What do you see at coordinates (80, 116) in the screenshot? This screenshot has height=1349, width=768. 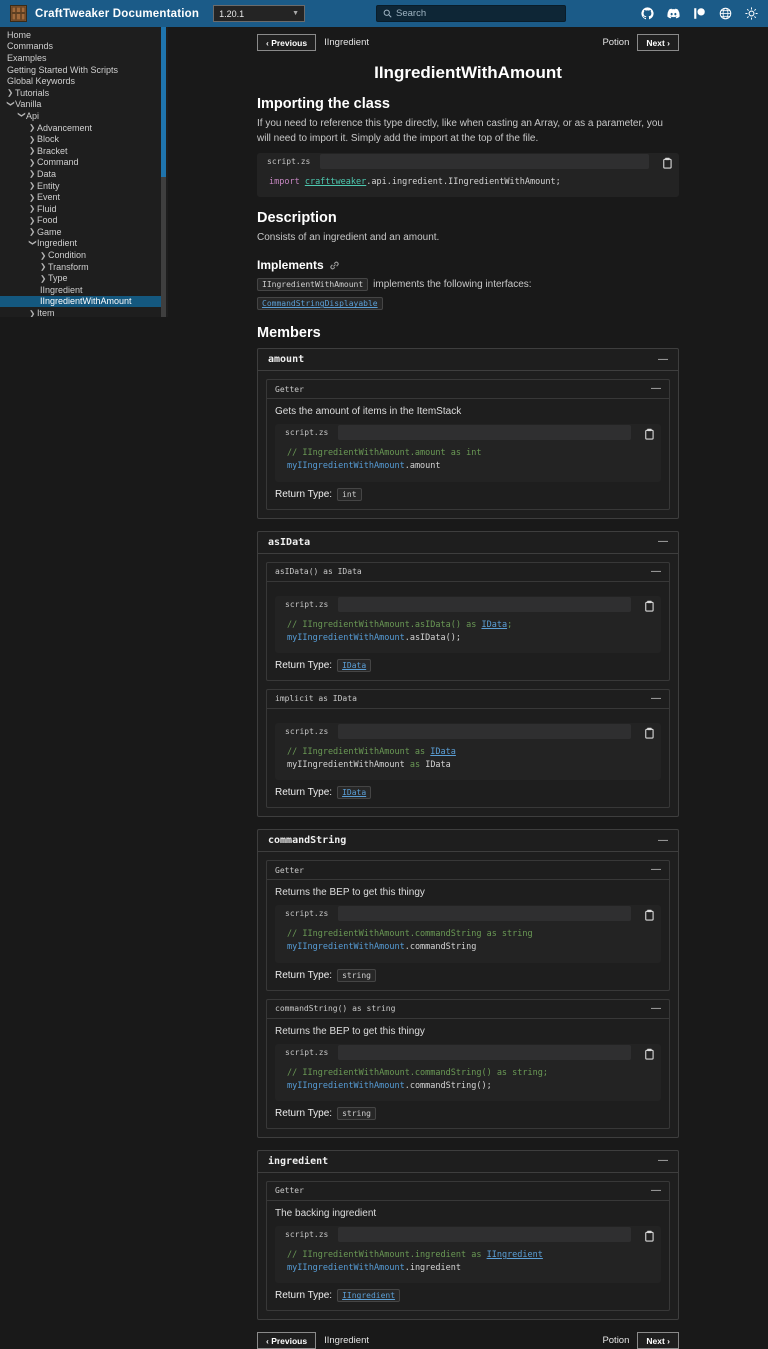 I see `sidebar-item-api: ❯ Api` at bounding box center [80, 116].